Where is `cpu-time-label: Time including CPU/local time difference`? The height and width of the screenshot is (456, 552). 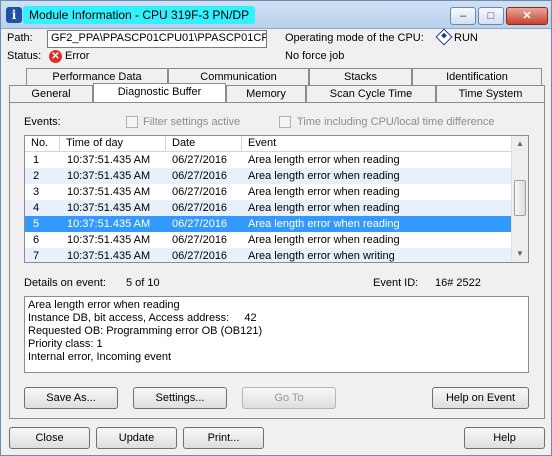 cpu-time-label: Time including CPU/local time difference is located at coordinates (396, 122).